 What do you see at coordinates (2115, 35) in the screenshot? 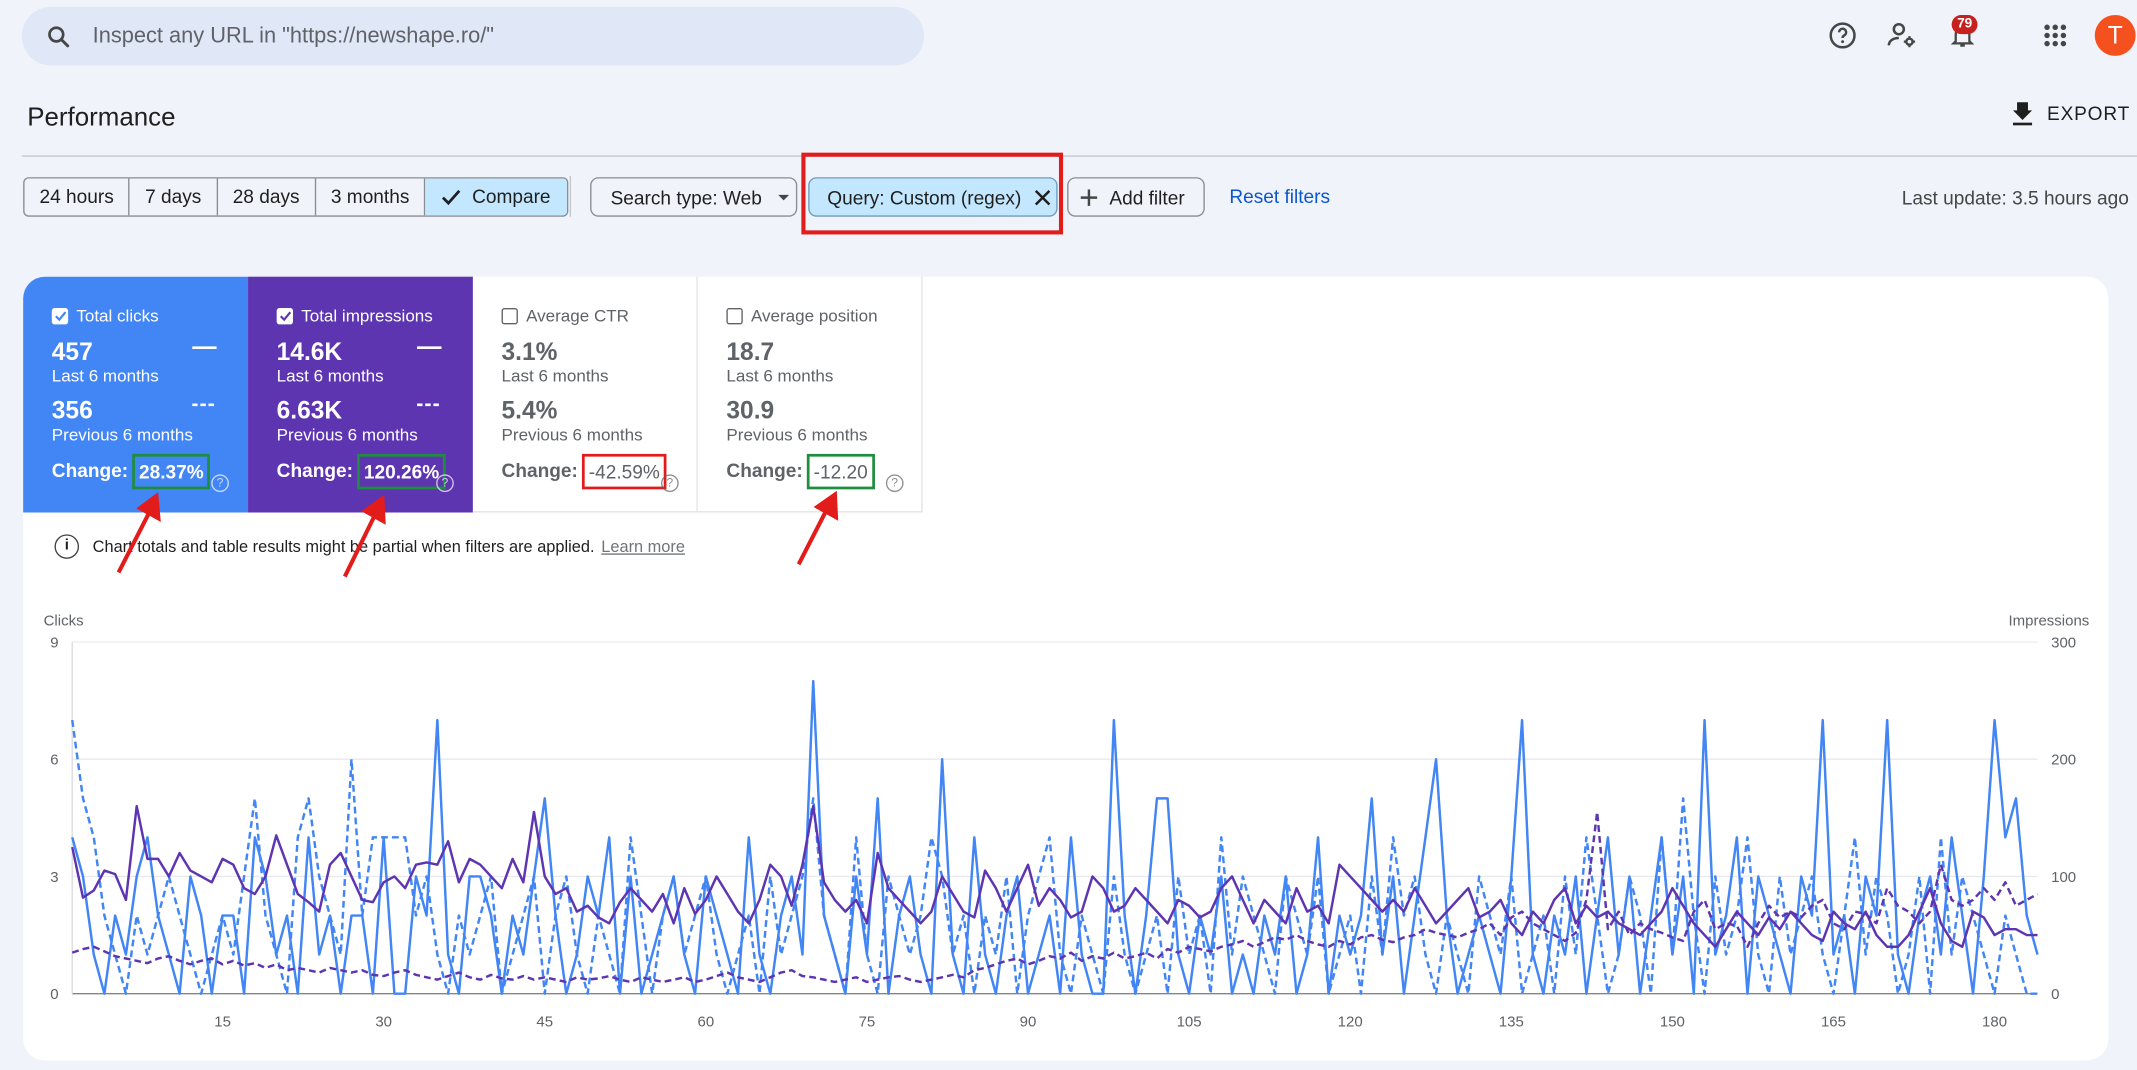
I see `avatar: T` at bounding box center [2115, 35].